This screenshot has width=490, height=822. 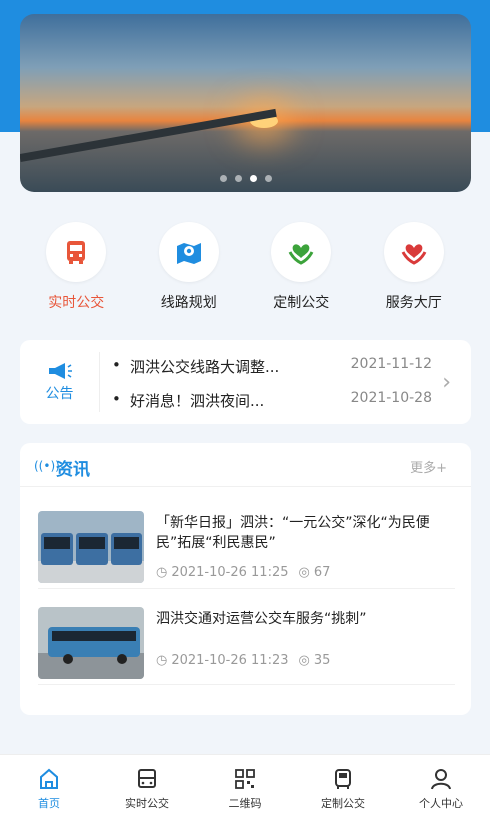 I want to click on quick-label: 线路规划, so click(x=188, y=303).